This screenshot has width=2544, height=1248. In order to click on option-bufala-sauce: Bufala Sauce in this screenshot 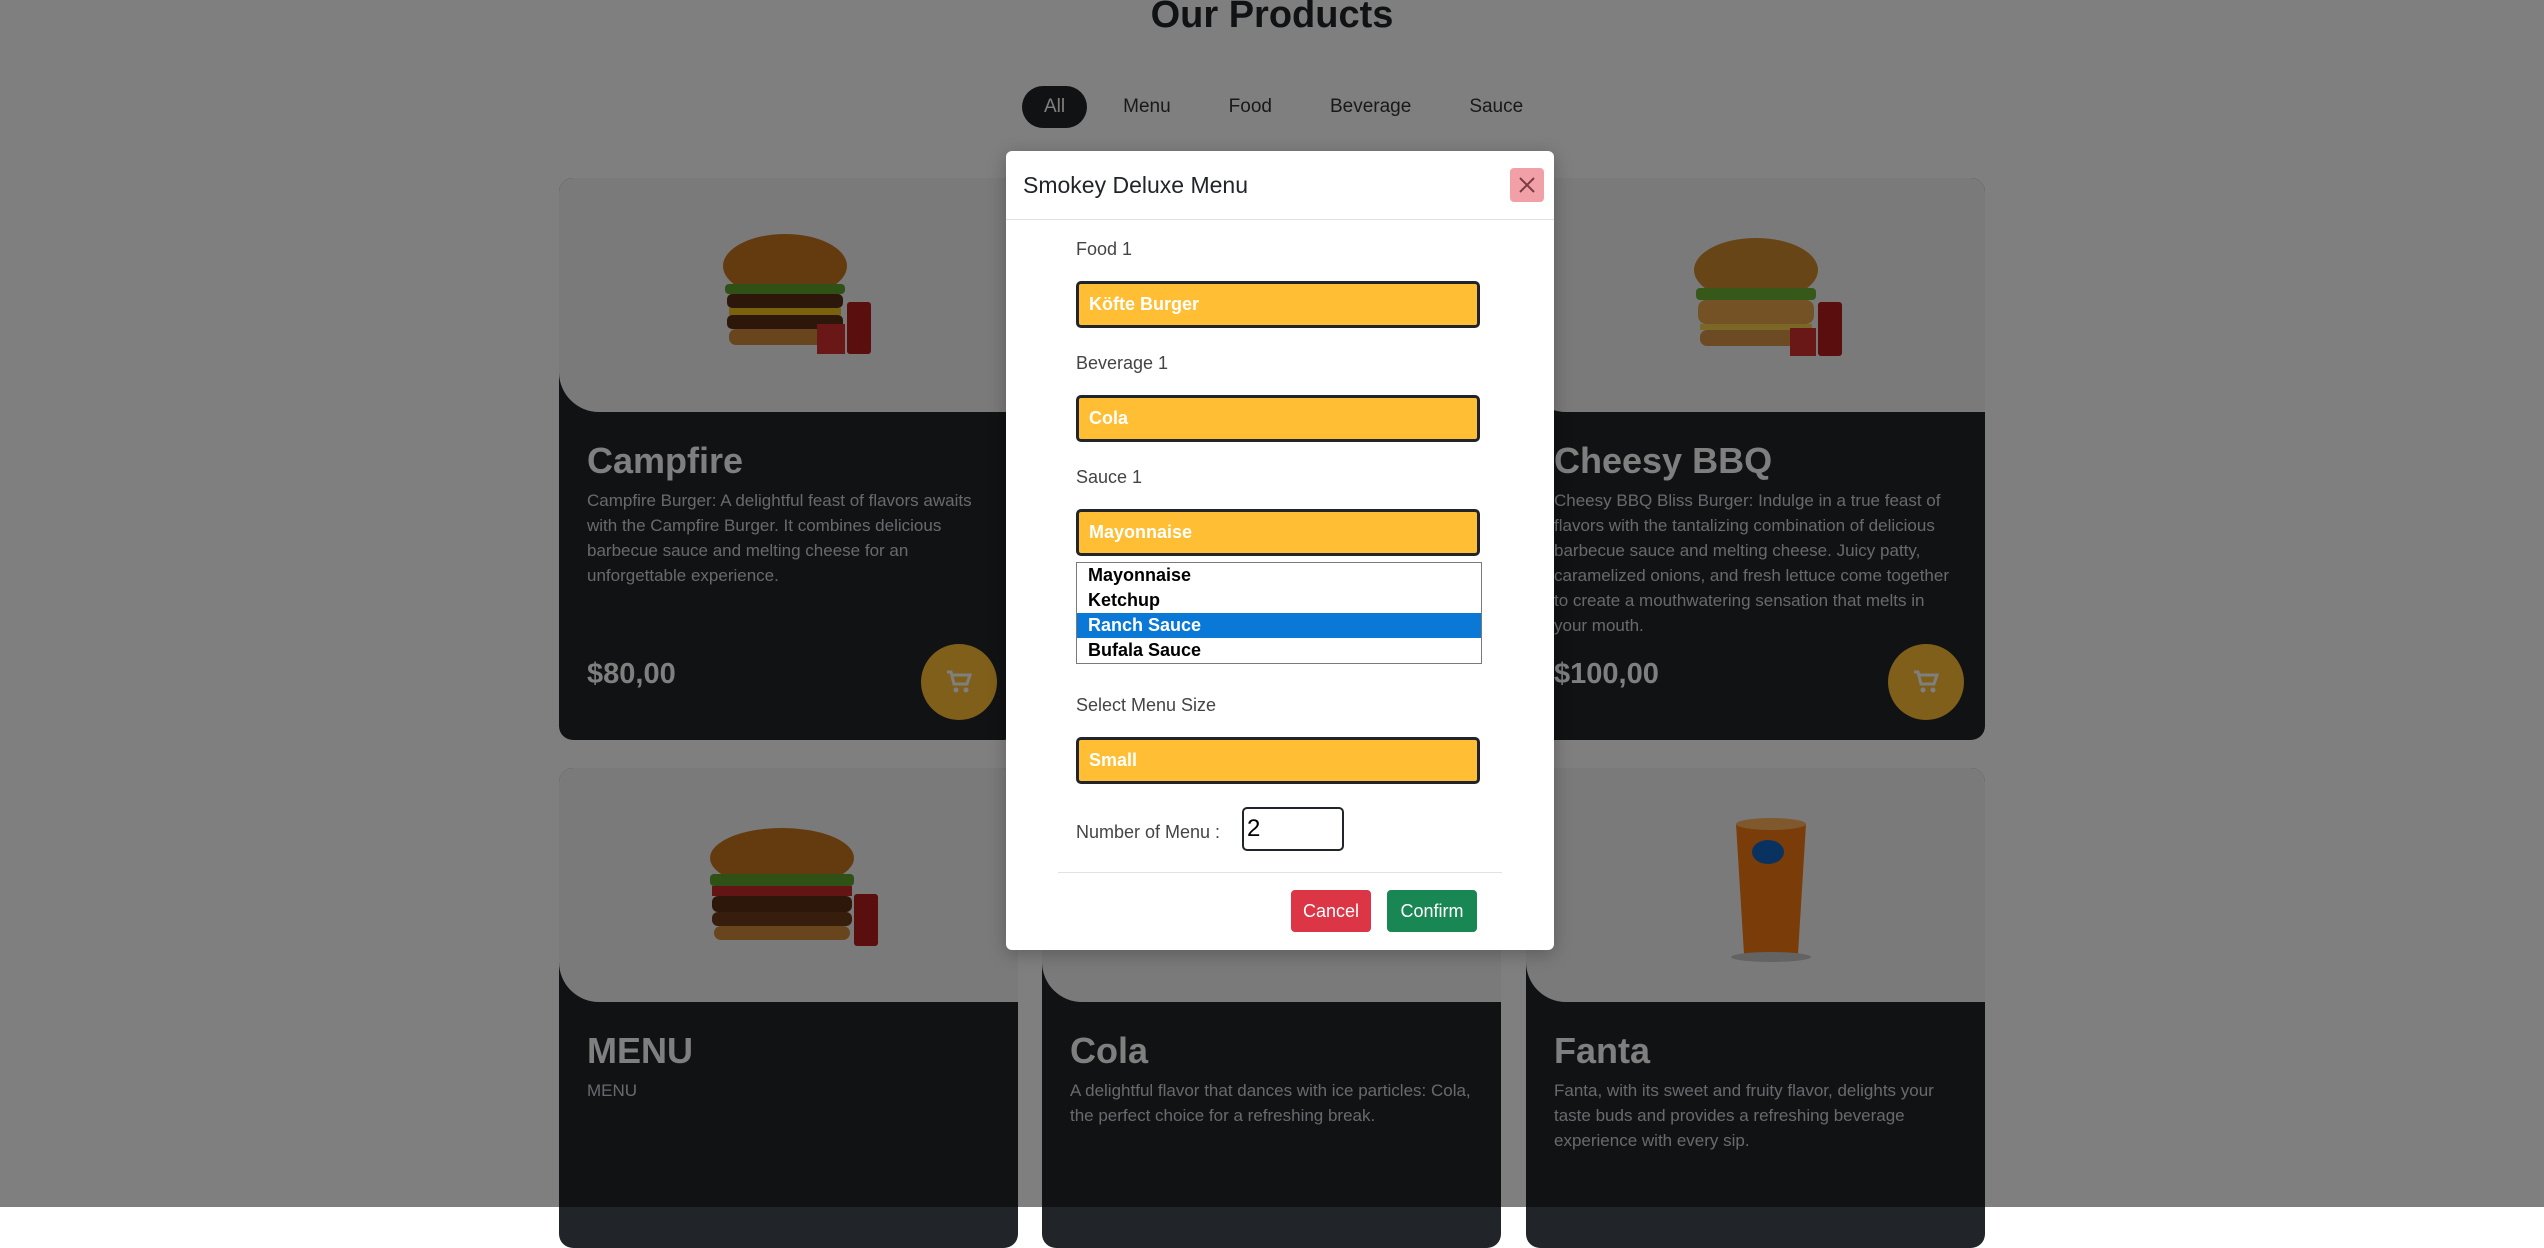, I will do `click(1279, 650)`.